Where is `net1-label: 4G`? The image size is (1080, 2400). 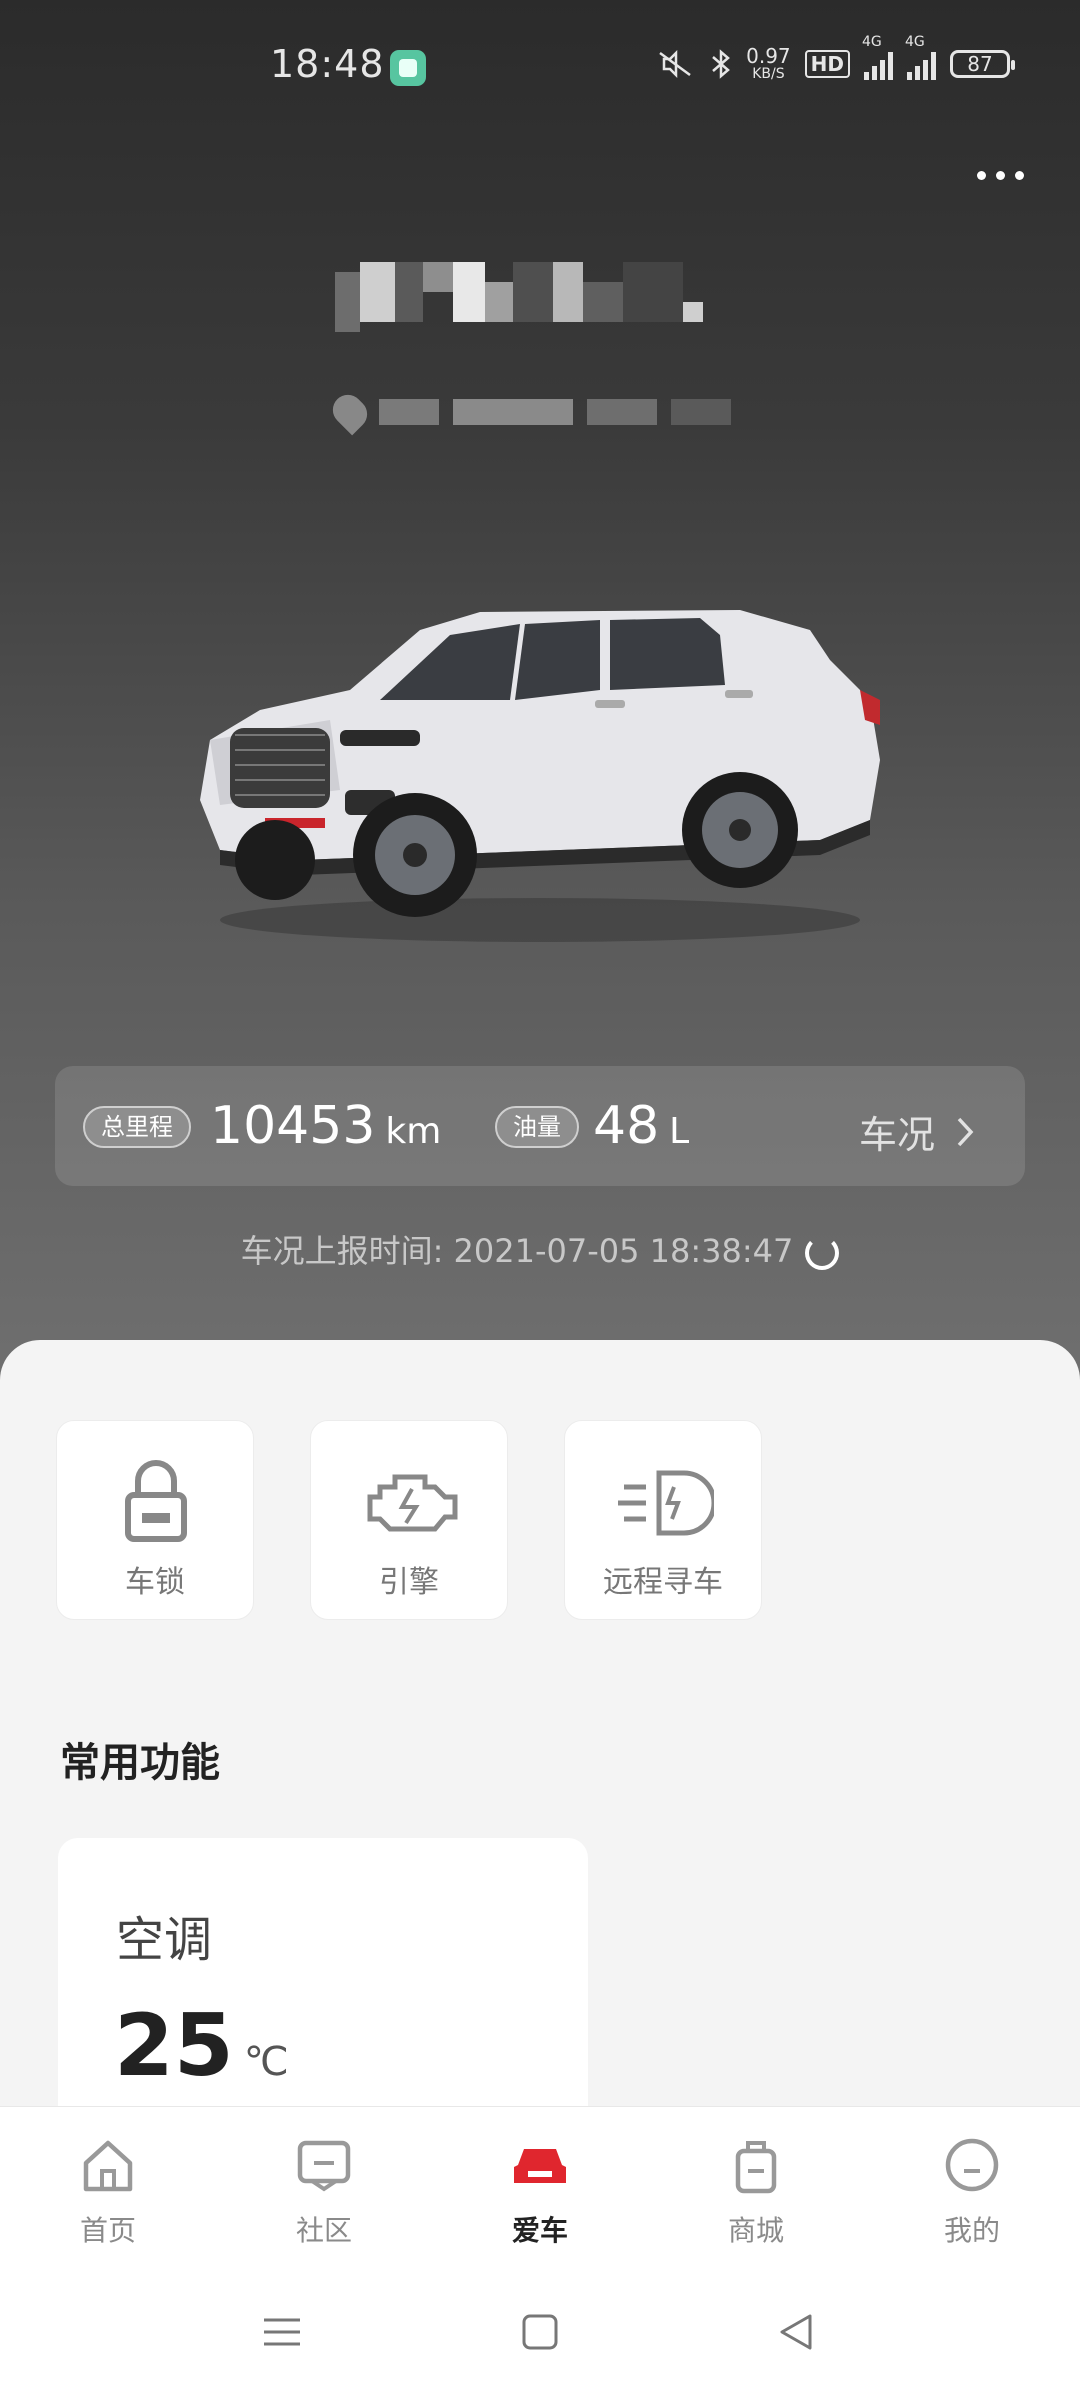 net1-label: 4G is located at coordinates (872, 42).